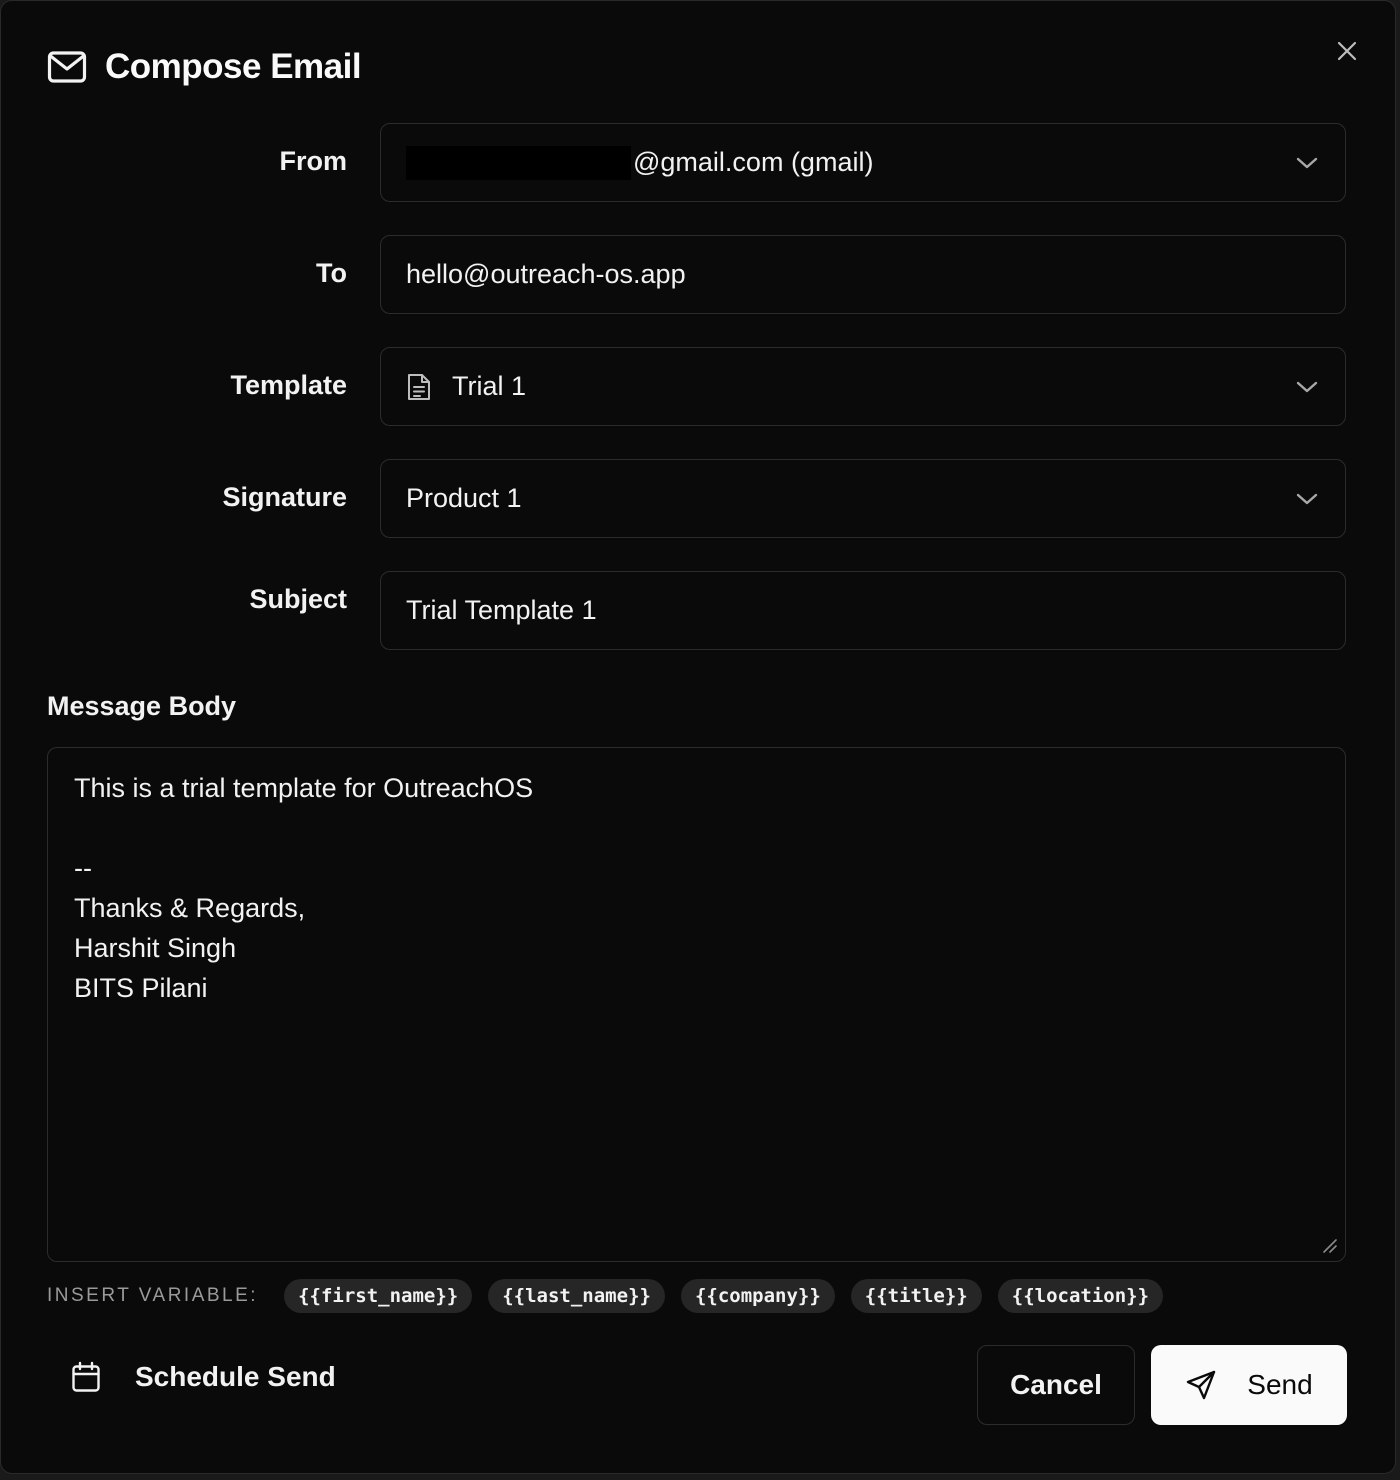 Image resolution: width=1400 pixels, height=1480 pixels. I want to click on close-button, so click(1347, 51).